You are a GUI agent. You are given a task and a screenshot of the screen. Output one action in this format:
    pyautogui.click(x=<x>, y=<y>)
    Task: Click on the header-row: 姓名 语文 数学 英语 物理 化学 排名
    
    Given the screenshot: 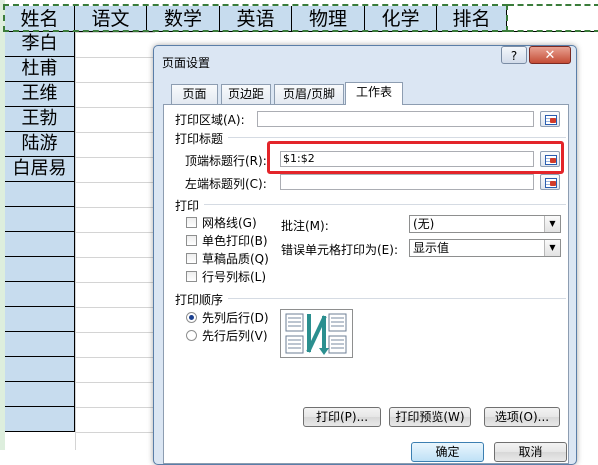 What is the action you would take?
    pyautogui.click(x=301, y=19)
    